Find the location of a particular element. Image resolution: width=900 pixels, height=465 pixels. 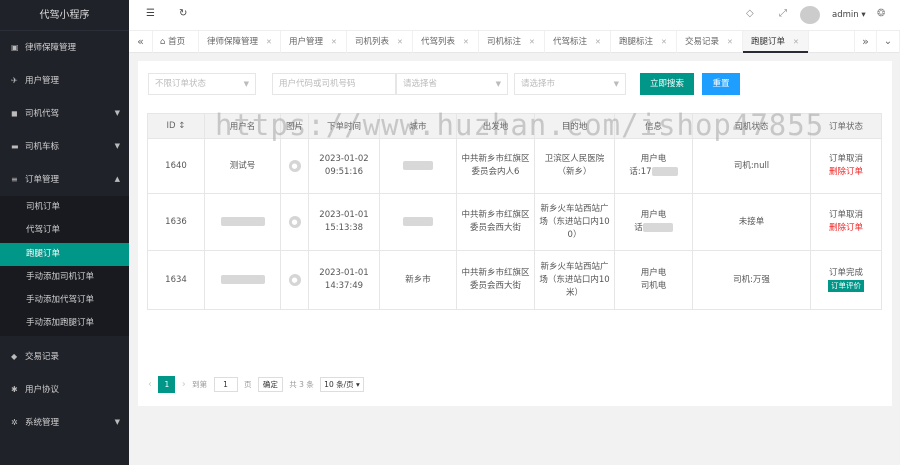

sidebar-subitem-add-driver-order: 手动添加司机订单 is located at coordinates (64, 277).